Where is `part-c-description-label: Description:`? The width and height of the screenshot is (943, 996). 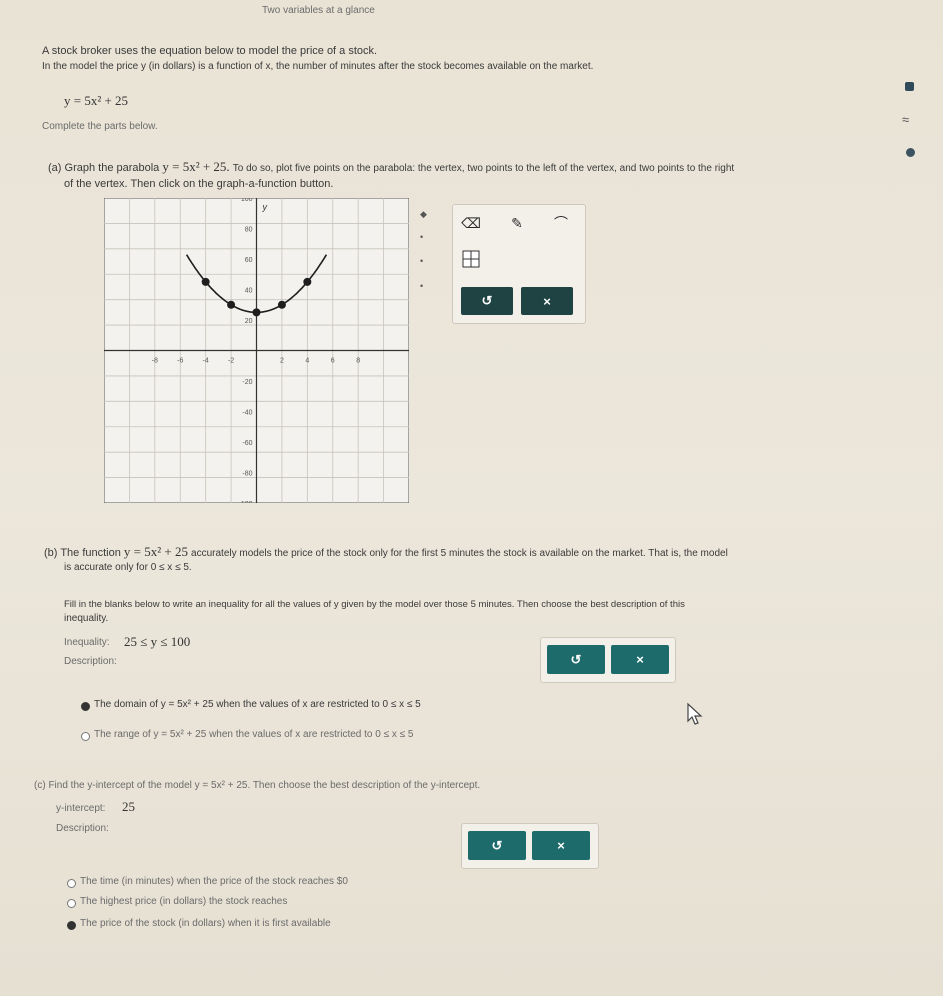
part-c-description-label: Description: is located at coordinates (82, 828).